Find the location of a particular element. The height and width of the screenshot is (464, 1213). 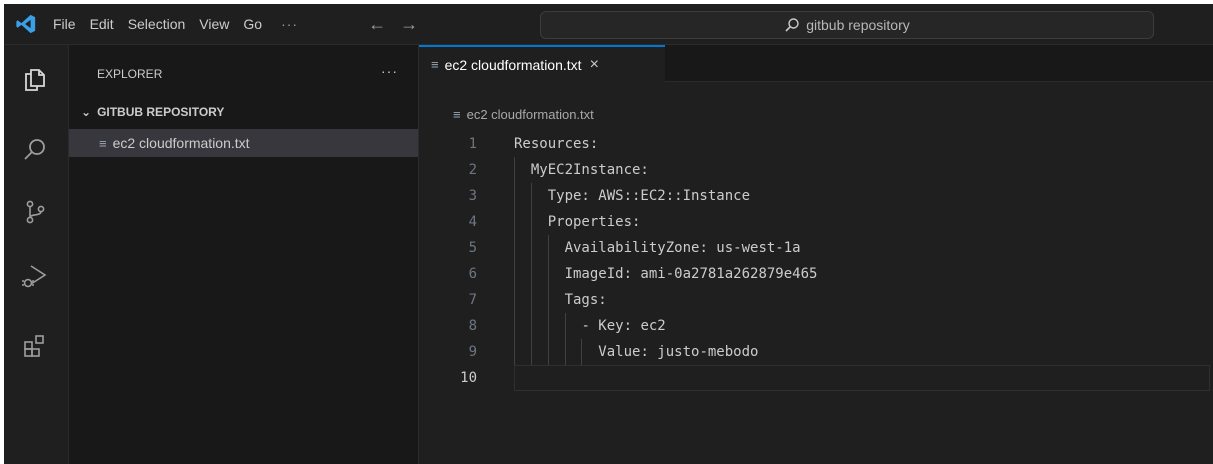

code-text: AvailabilityZone: us-west-1a is located at coordinates (682, 248).